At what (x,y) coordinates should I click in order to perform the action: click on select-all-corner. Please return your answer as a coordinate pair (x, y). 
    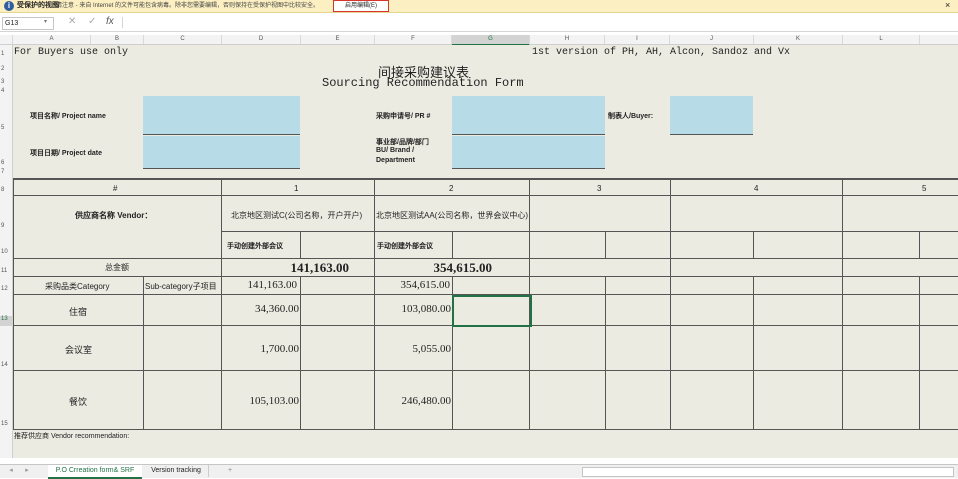
    Looking at the image, I should click on (6, 39).